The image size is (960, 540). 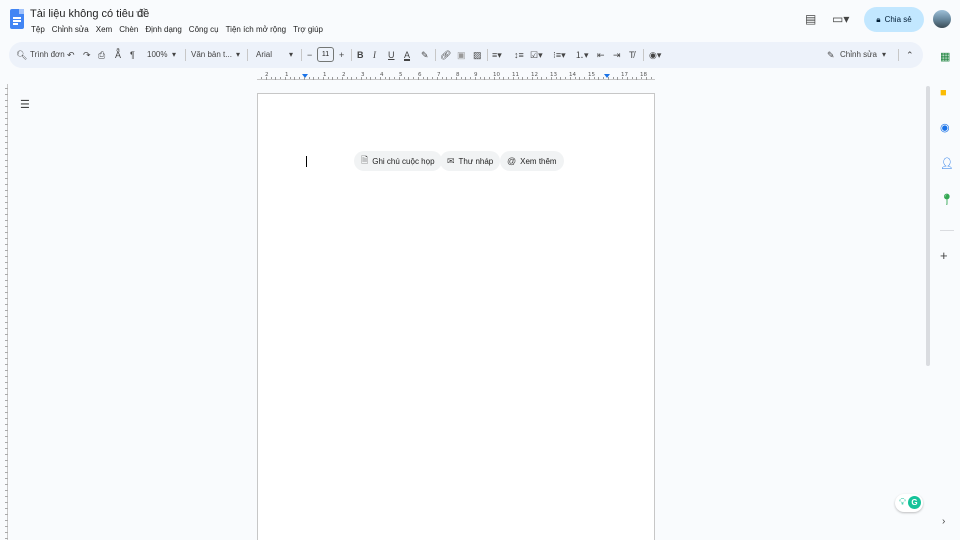 What do you see at coordinates (910, 55) in the screenshot?
I see `collapse-toolbar-icon: ⌃` at bounding box center [910, 55].